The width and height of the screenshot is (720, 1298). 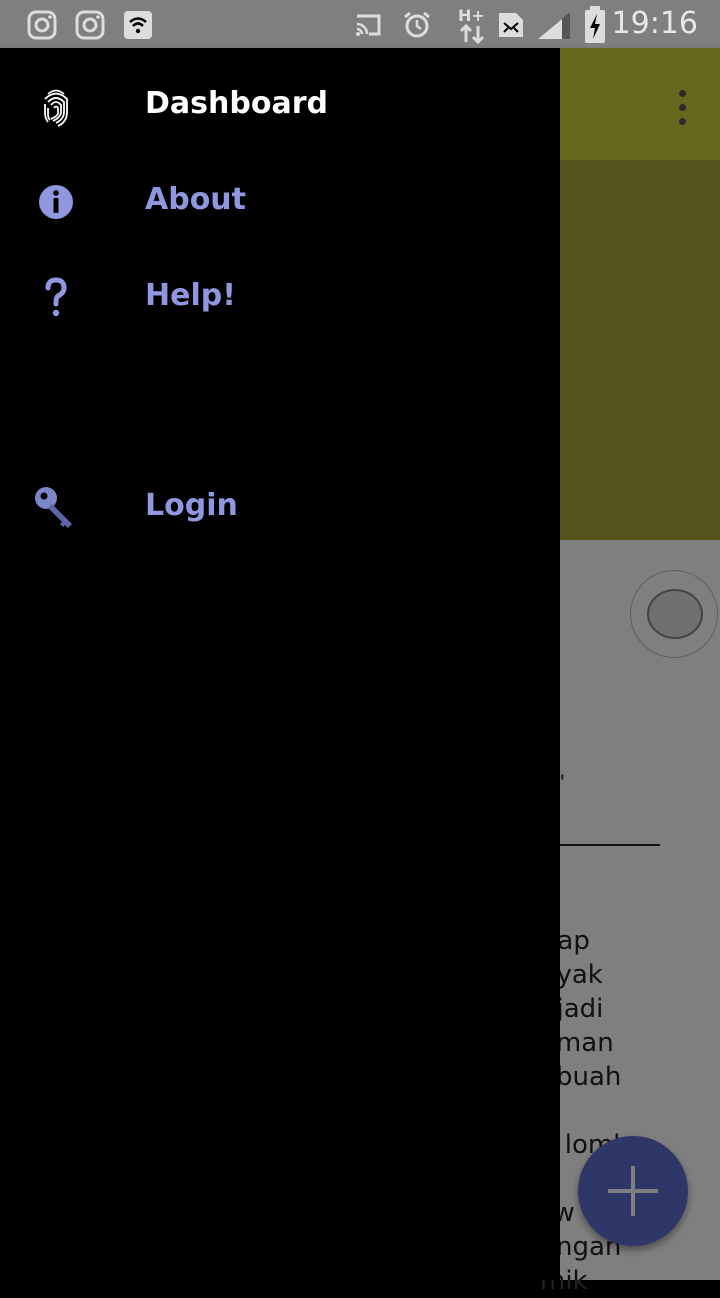 What do you see at coordinates (236, 103) in the screenshot?
I see `nav-label-dashboard: Dashboard` at bounding box center [236, 103].